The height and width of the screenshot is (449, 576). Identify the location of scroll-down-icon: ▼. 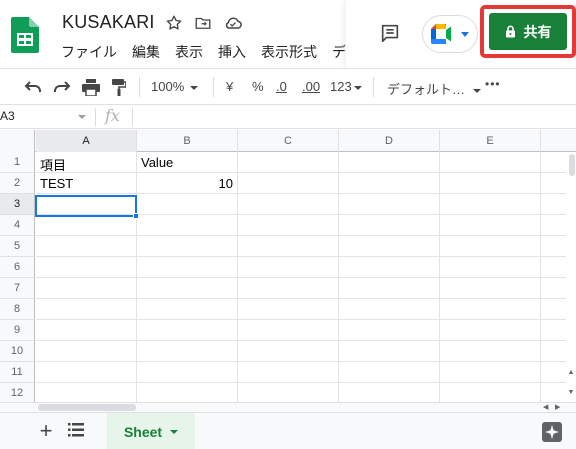
(571, 392).